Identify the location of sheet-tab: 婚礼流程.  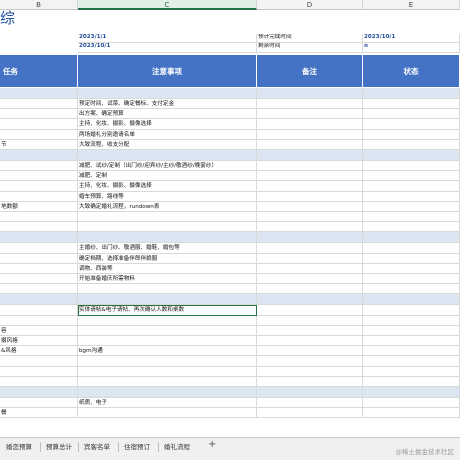
(177, 447).